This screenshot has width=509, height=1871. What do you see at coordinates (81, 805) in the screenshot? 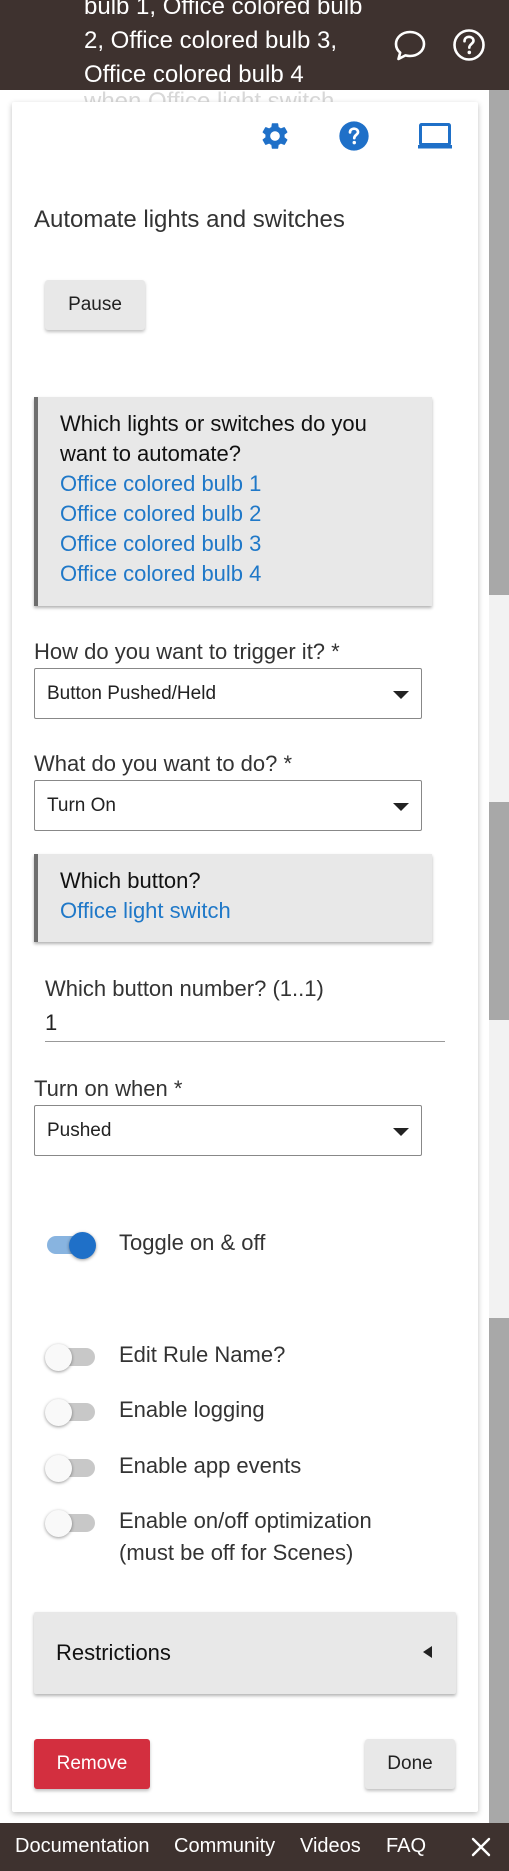
I see `action-value: Turn On` at bounding box center [81, 805].